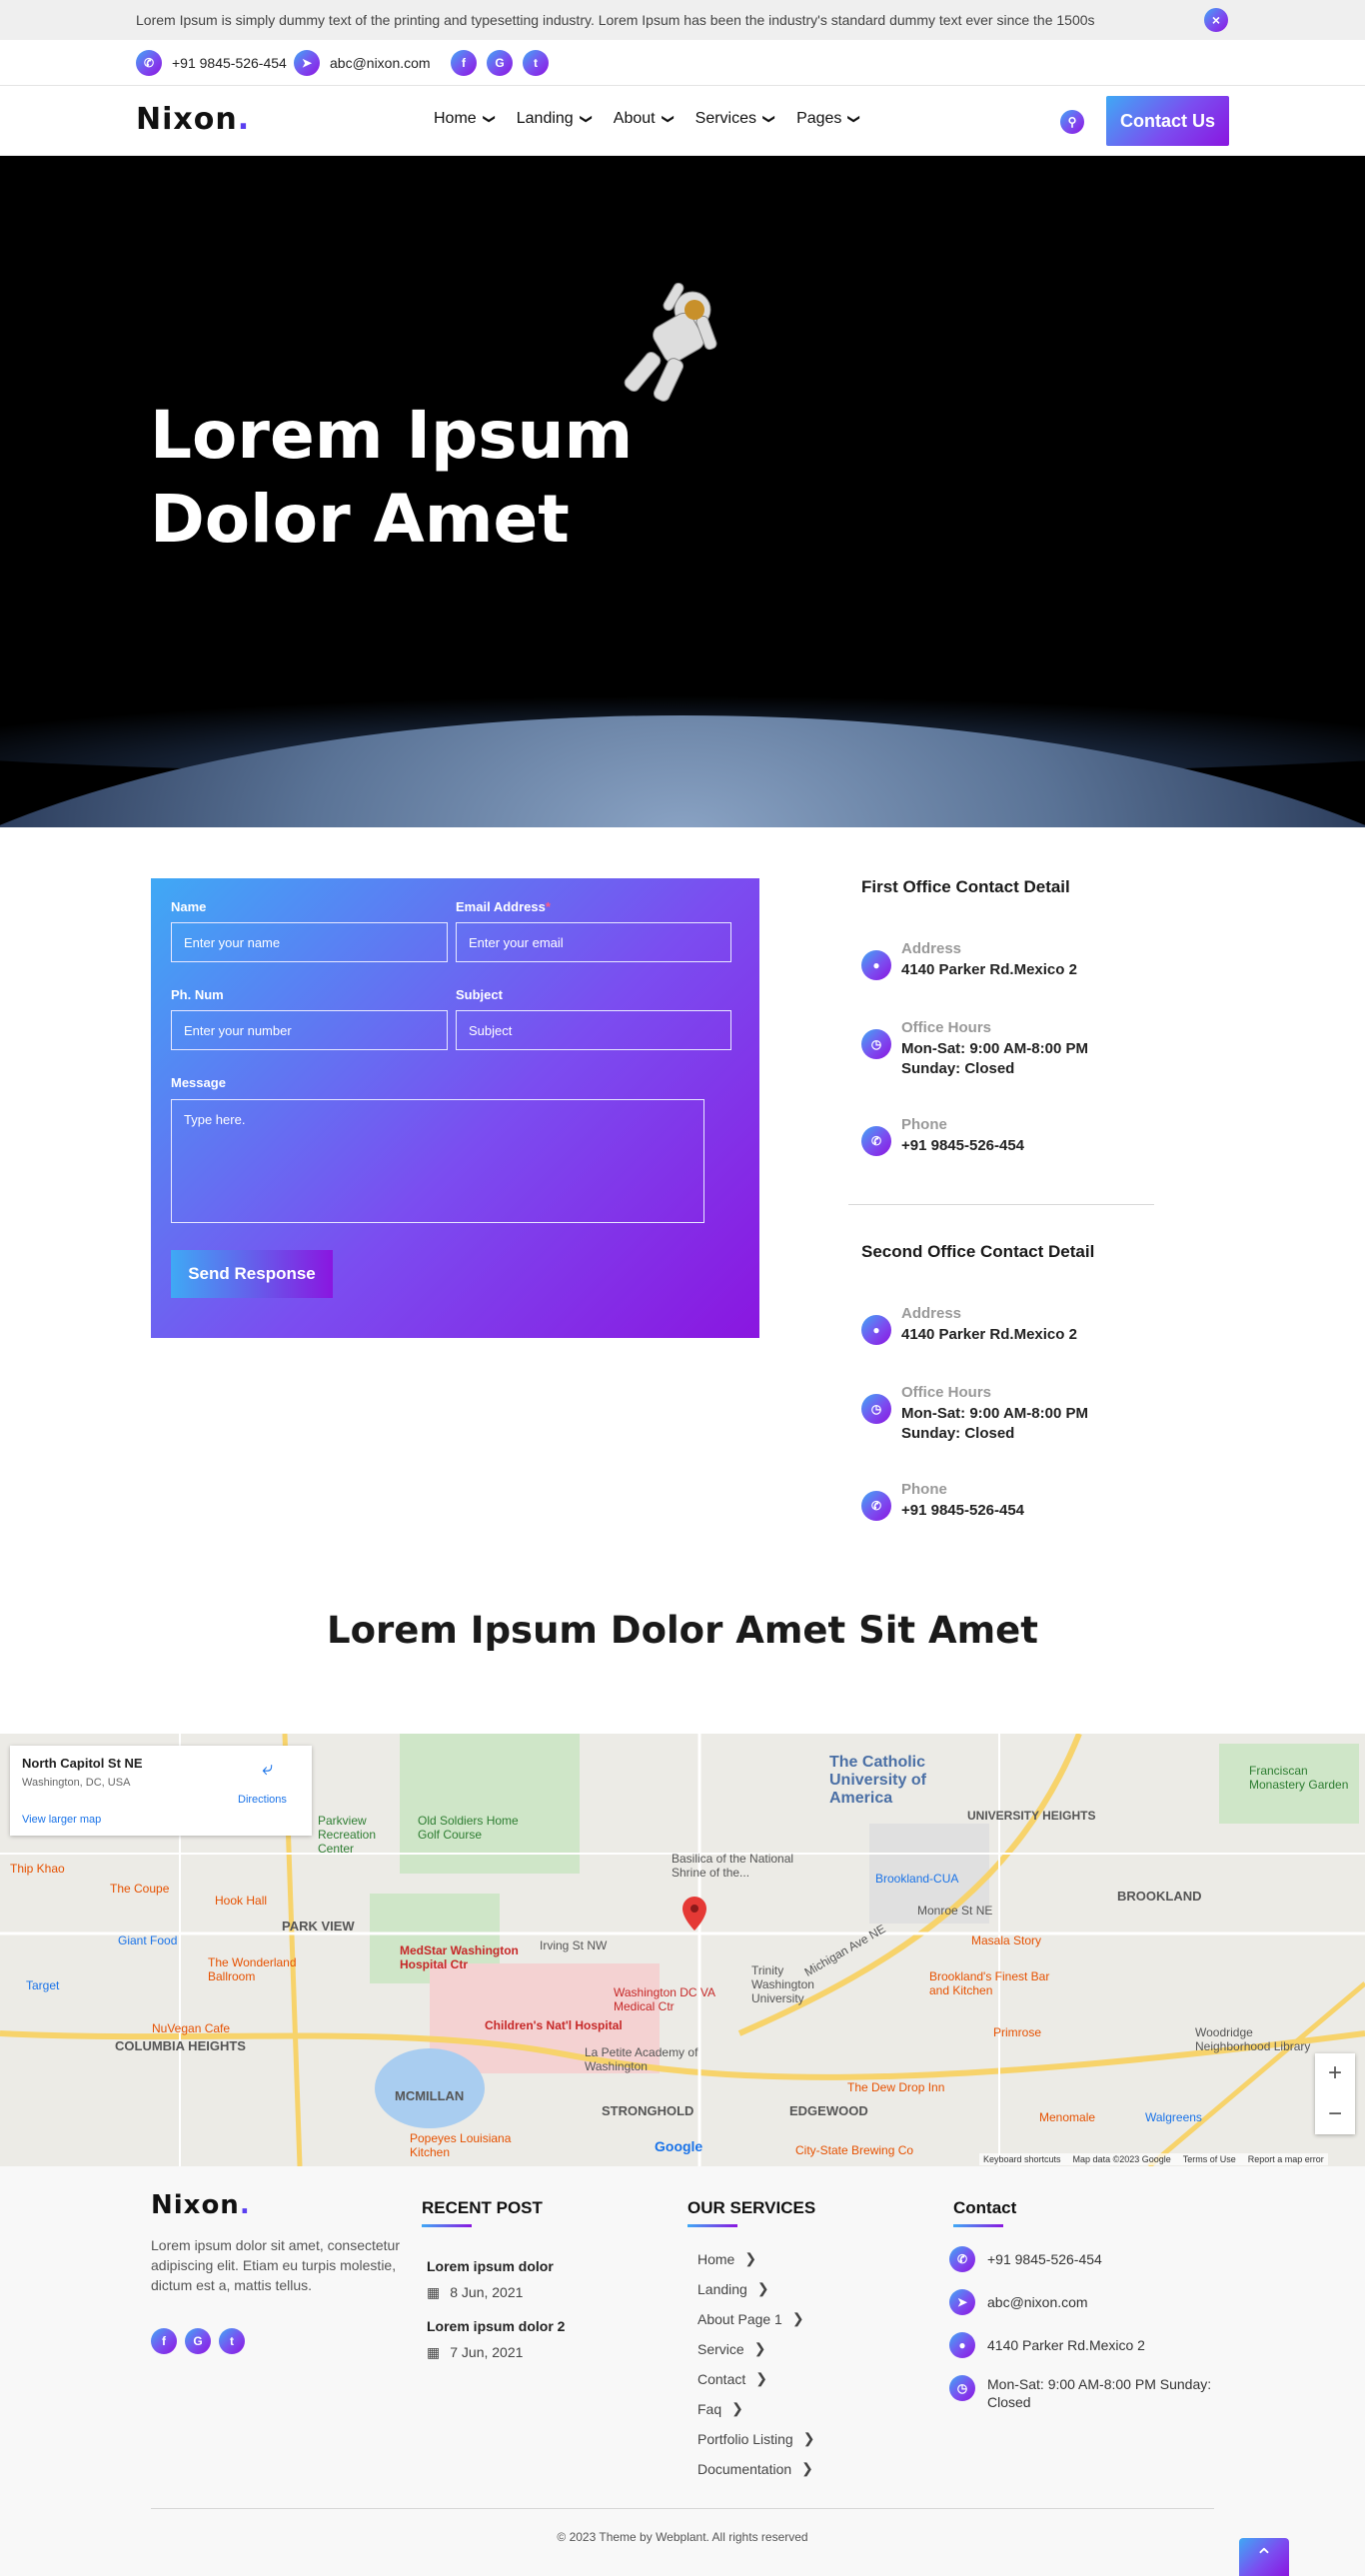 Image resolution: width=1365 pixels, height=2576 pixels. I want to click on name-label: Name, so click(189, 906).